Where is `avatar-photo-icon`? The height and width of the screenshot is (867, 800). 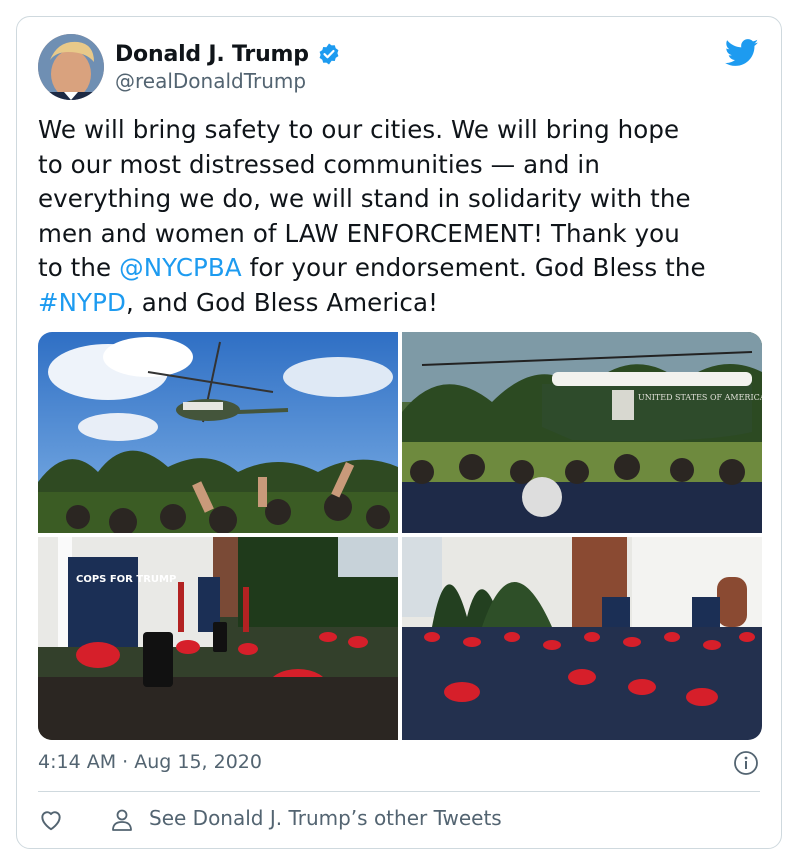 avatar-photo-icon is located at coordinates (71, 67).